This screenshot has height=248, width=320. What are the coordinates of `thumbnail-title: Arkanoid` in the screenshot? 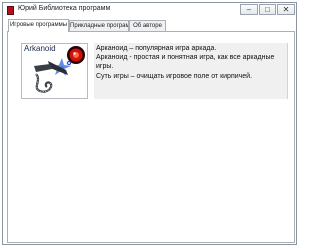 It's located at (40, 48).